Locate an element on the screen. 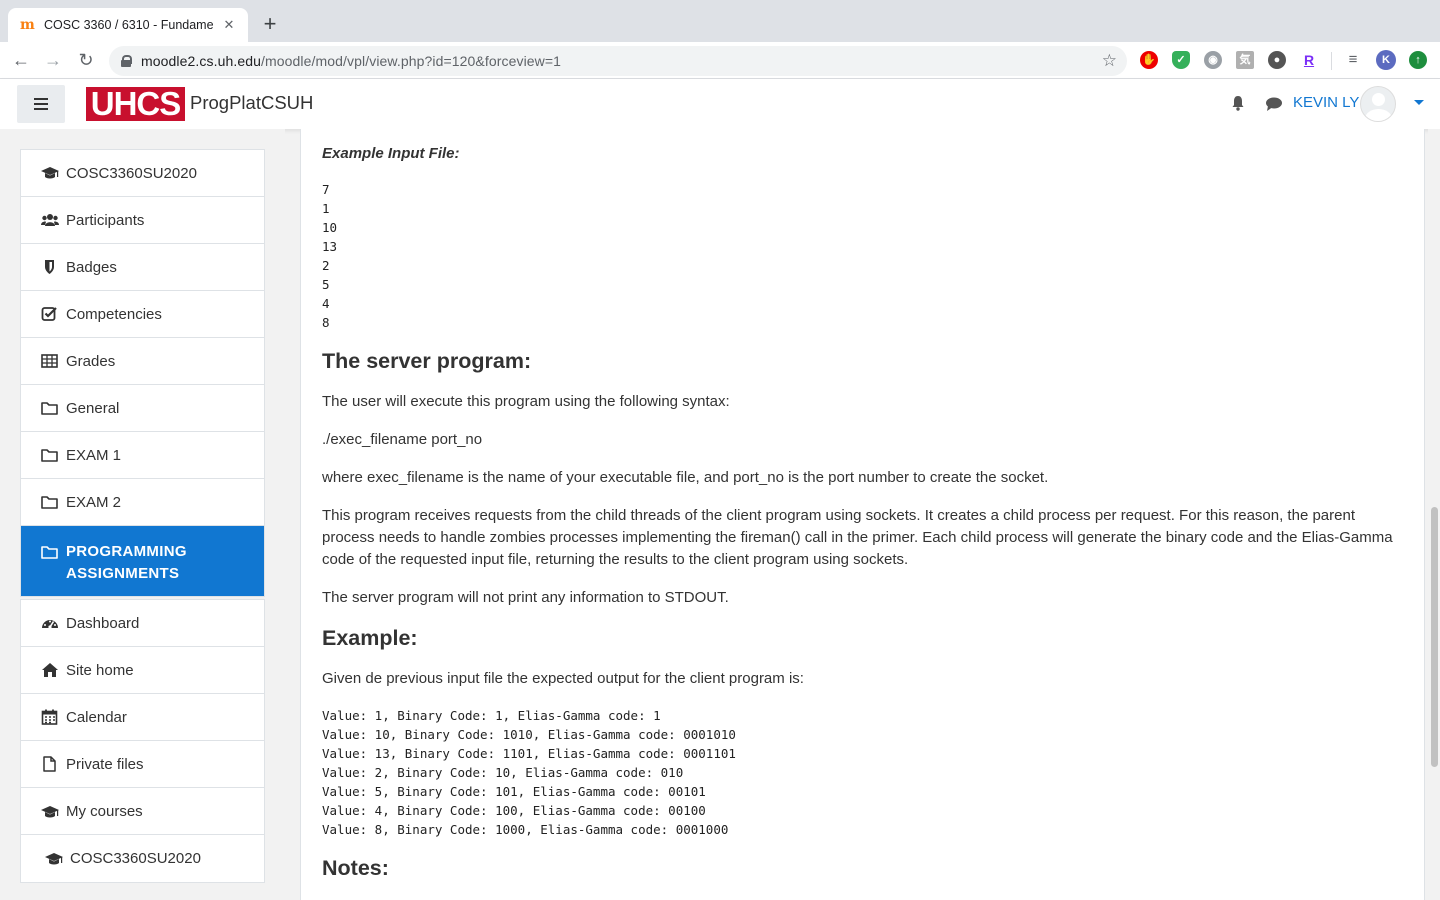  sidebar-item-label: Calendar is located at coordinates (96, 717).